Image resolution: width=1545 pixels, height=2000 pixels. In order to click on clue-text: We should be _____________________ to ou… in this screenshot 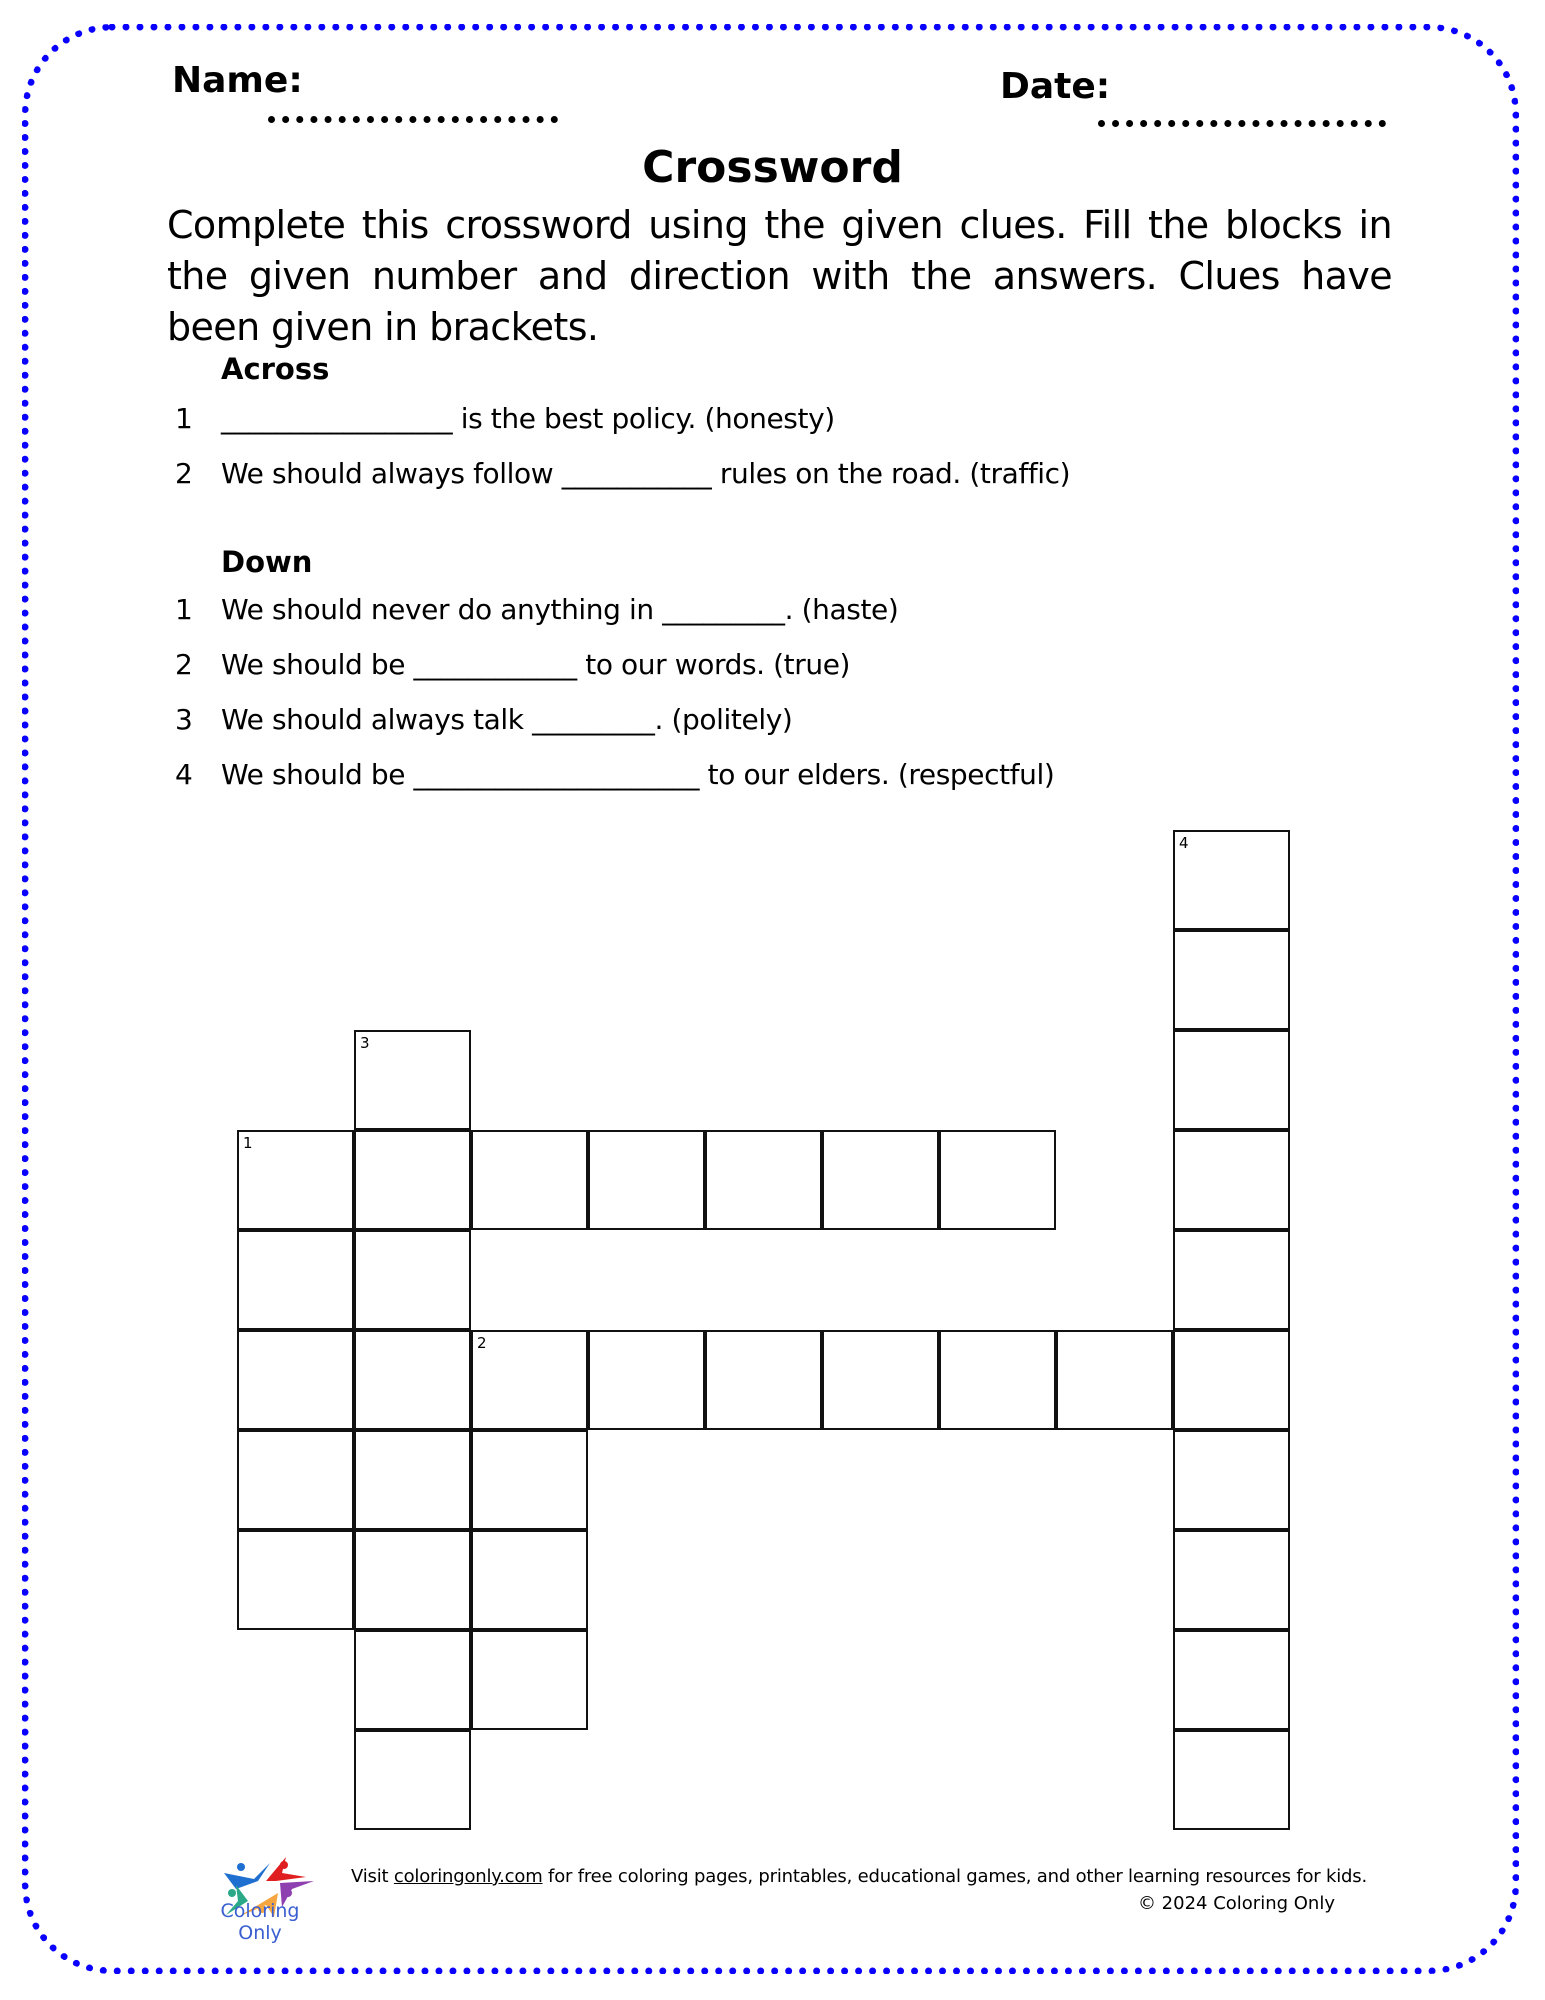, I will do `click(638, 774)`.